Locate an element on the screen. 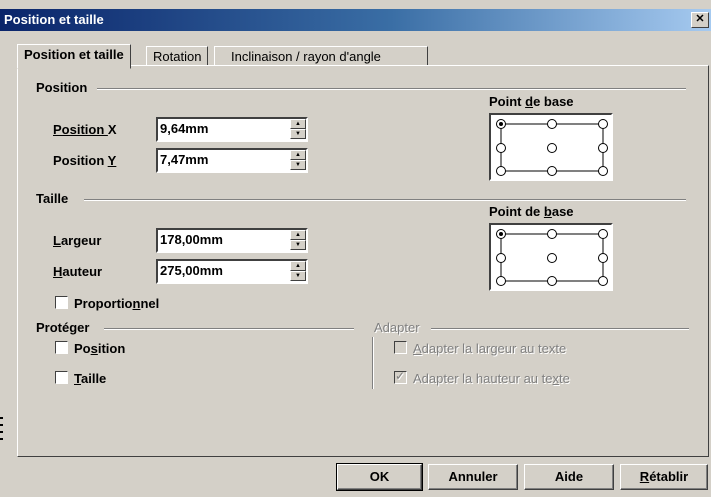 This screenshot has height=497, width=712. tab-rotation-label: Rotation is located at coordinates (177, 56).